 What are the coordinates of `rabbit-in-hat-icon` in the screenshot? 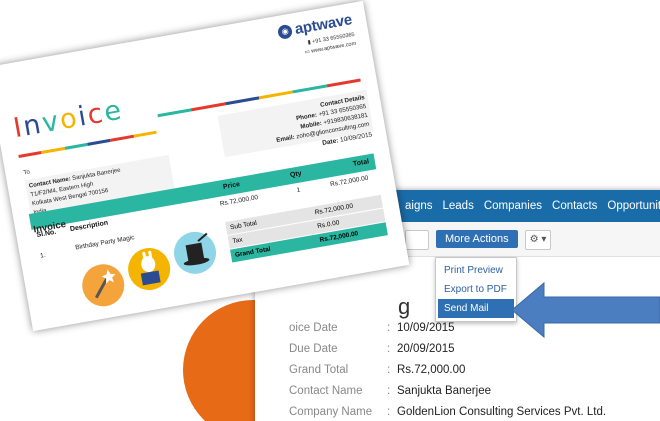 It's located at (149, 269).